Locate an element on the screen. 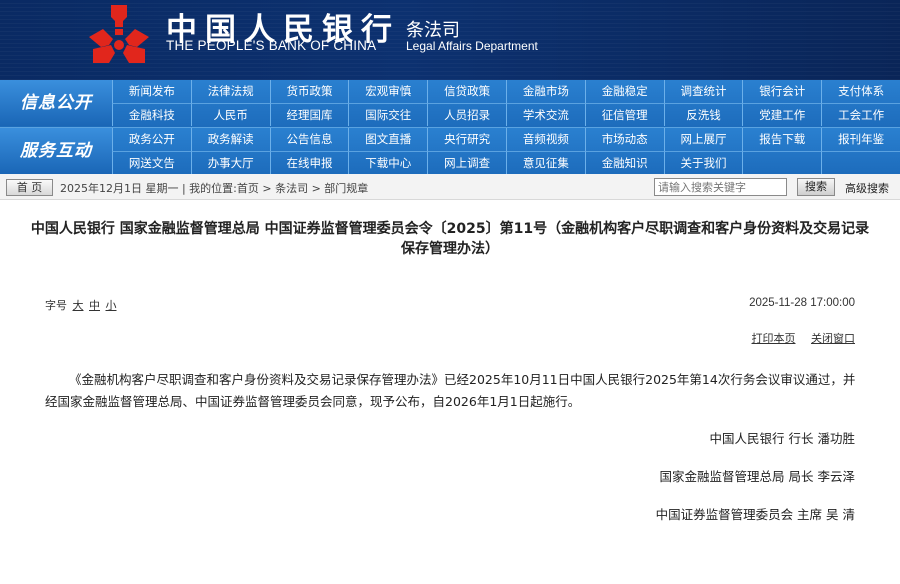 This screenshot has height=584, width=900. nav-item-金融稳定: 金融稳定 is located at coordinates (624, 91).